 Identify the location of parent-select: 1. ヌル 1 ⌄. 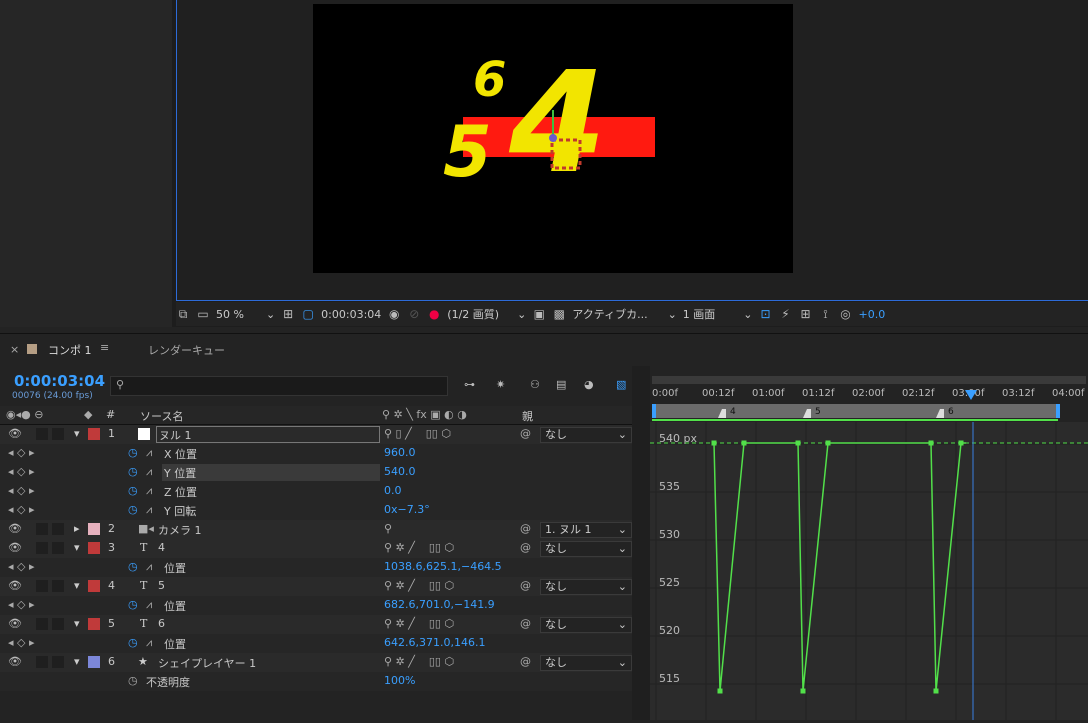
(586, 530).